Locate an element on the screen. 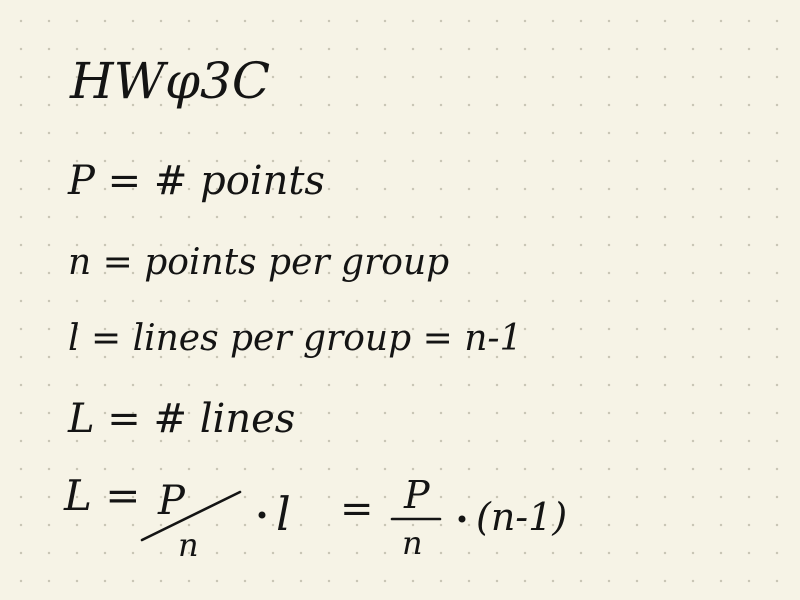  fraction-2-denominator: n is located at coordinates (412, 543).